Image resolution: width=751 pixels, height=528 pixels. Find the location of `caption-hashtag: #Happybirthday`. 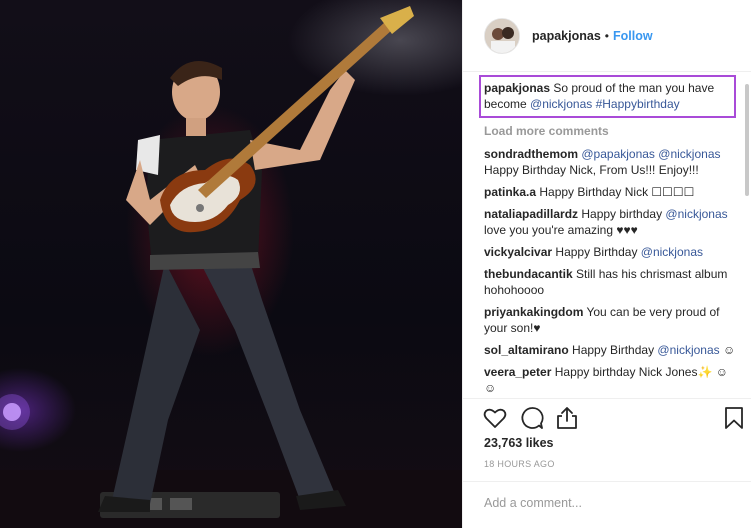

caption-hashtag: #Happybirthday is located at coordinates (638, 104).